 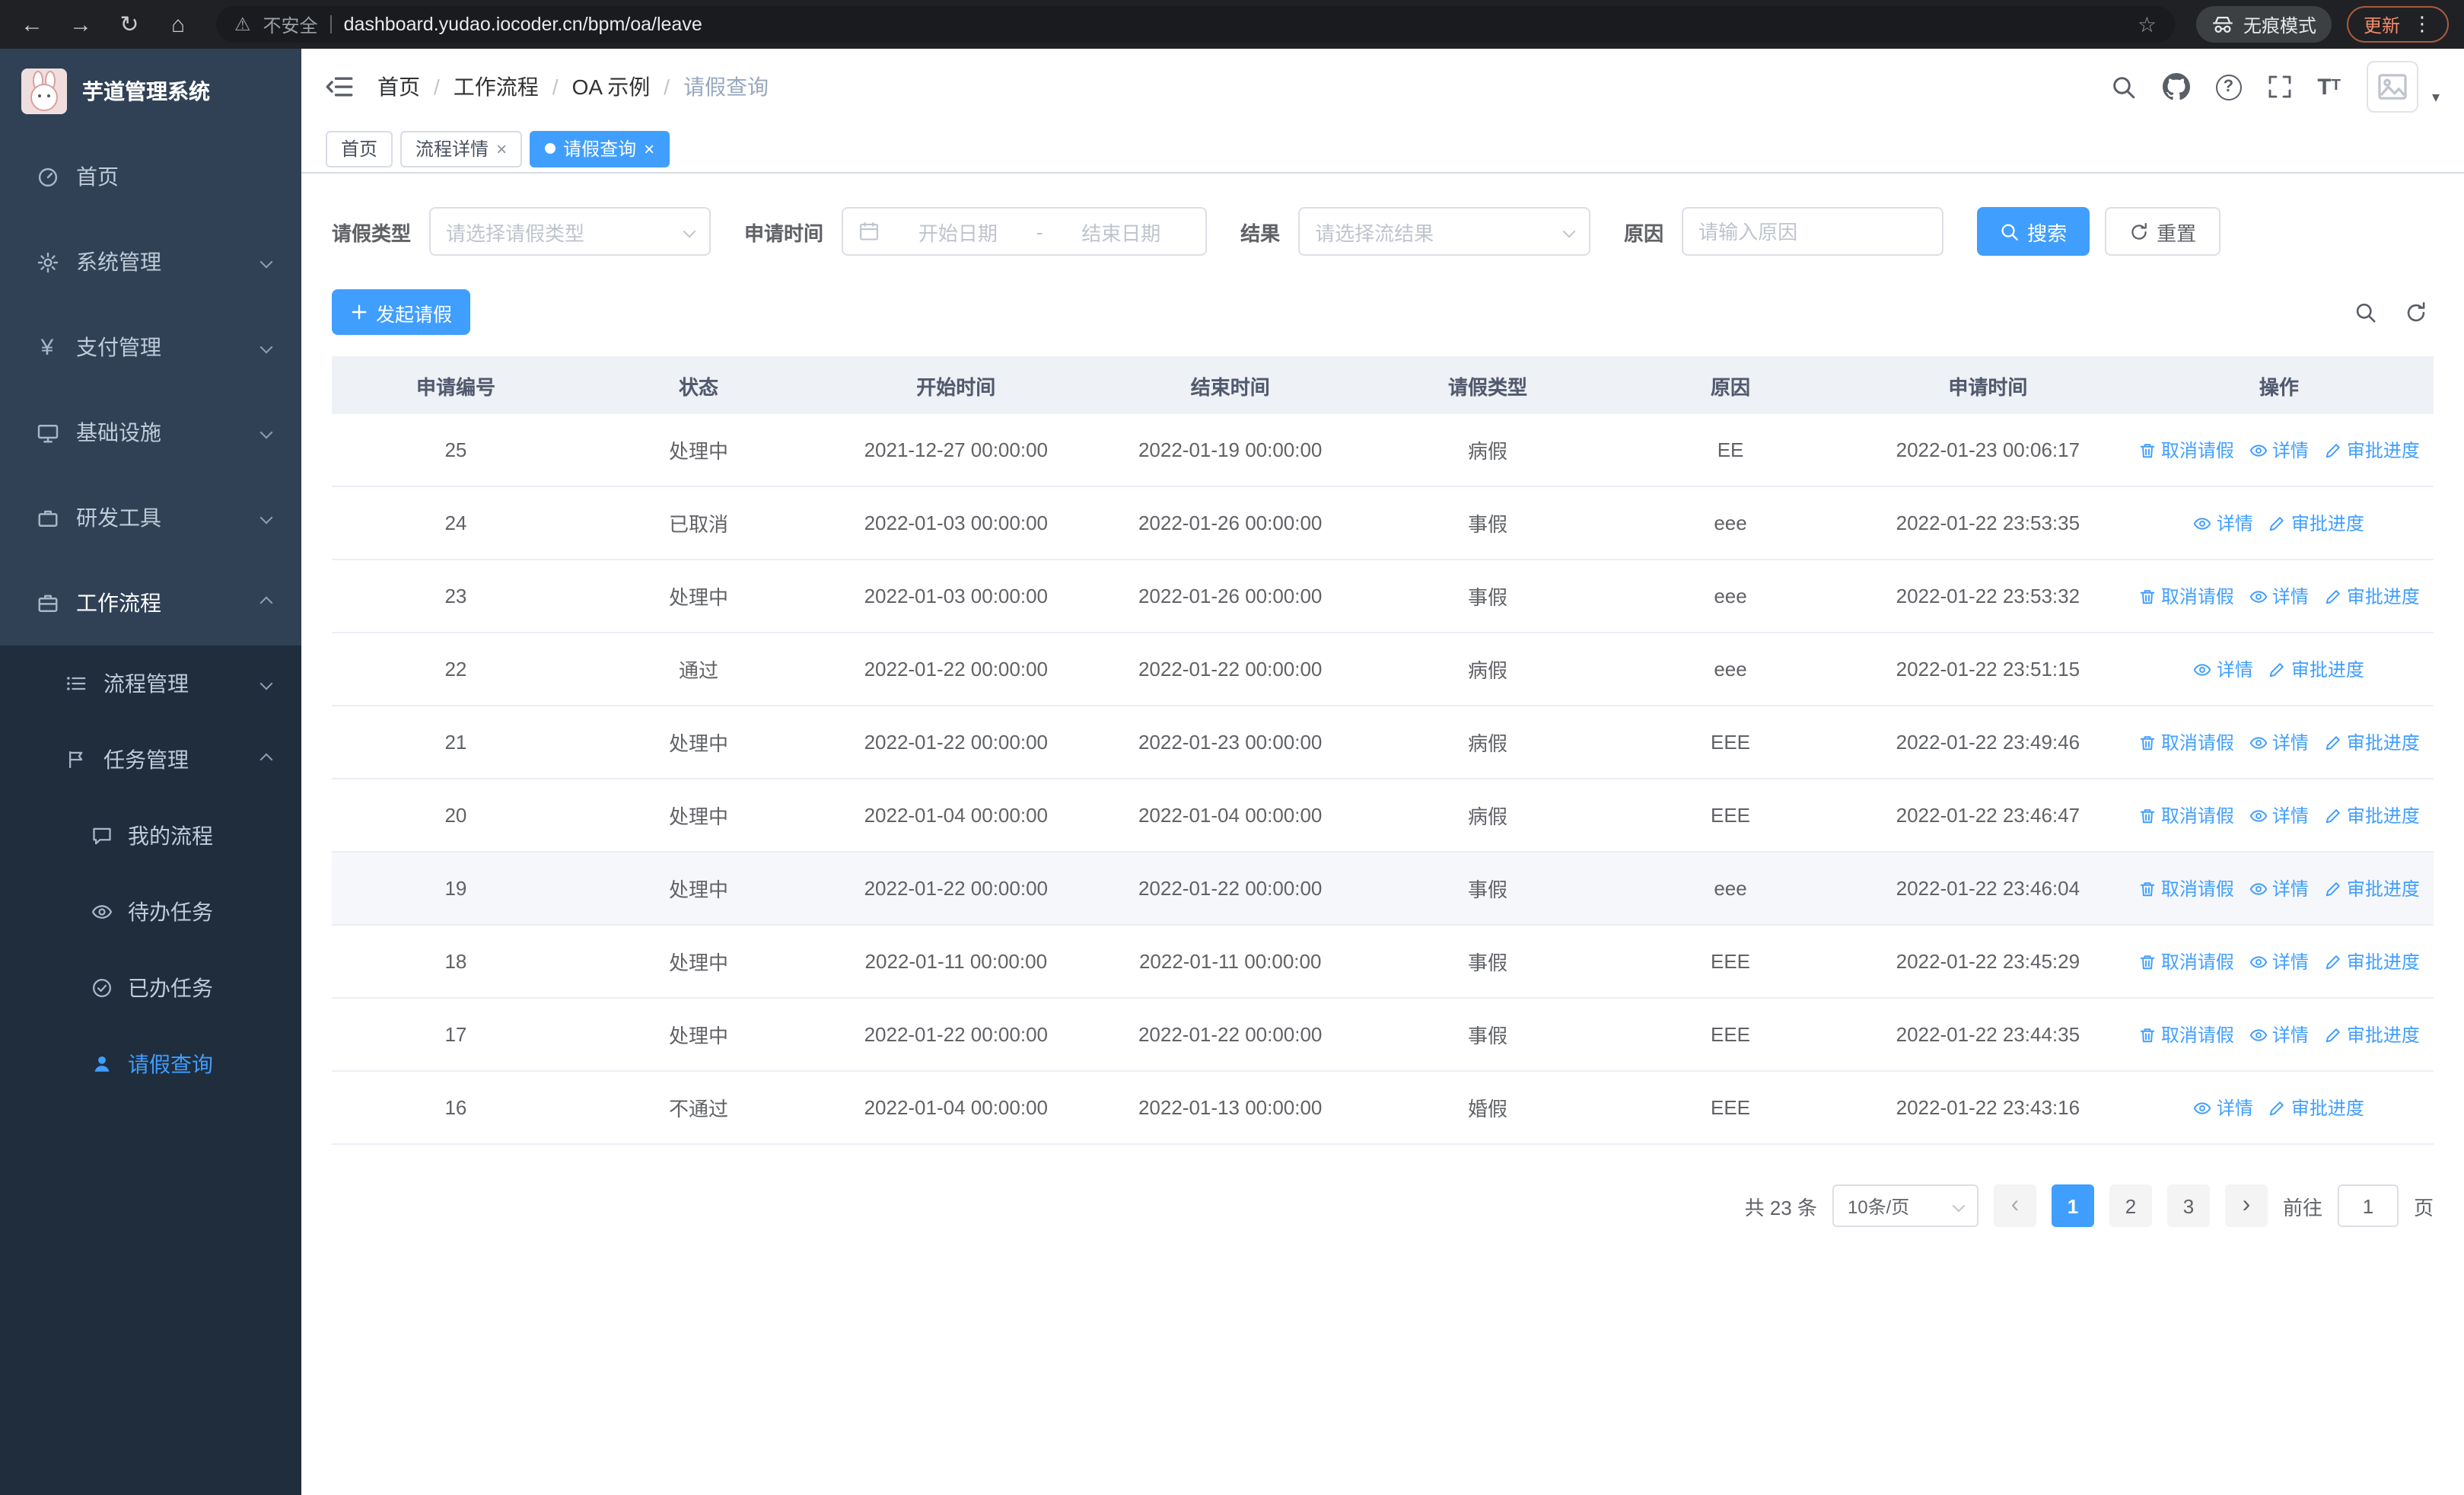 I want to click on cell-actions: 取消请假 详情 审批进度, so click(x=2279, y=596).